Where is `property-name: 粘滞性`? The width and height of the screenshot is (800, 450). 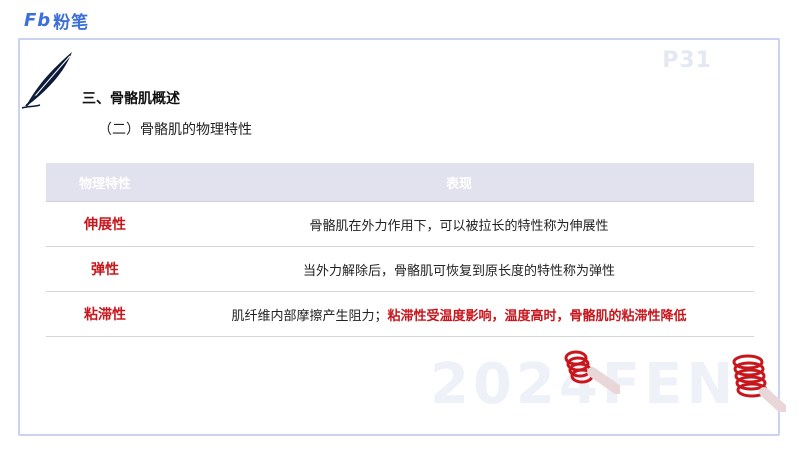 property-name: 粘滞性 is located at coordinates (105, 314).